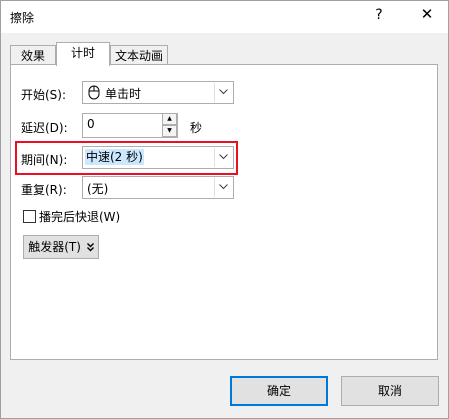  I want to click on start-combobox: 单击时, so click(158, 92).